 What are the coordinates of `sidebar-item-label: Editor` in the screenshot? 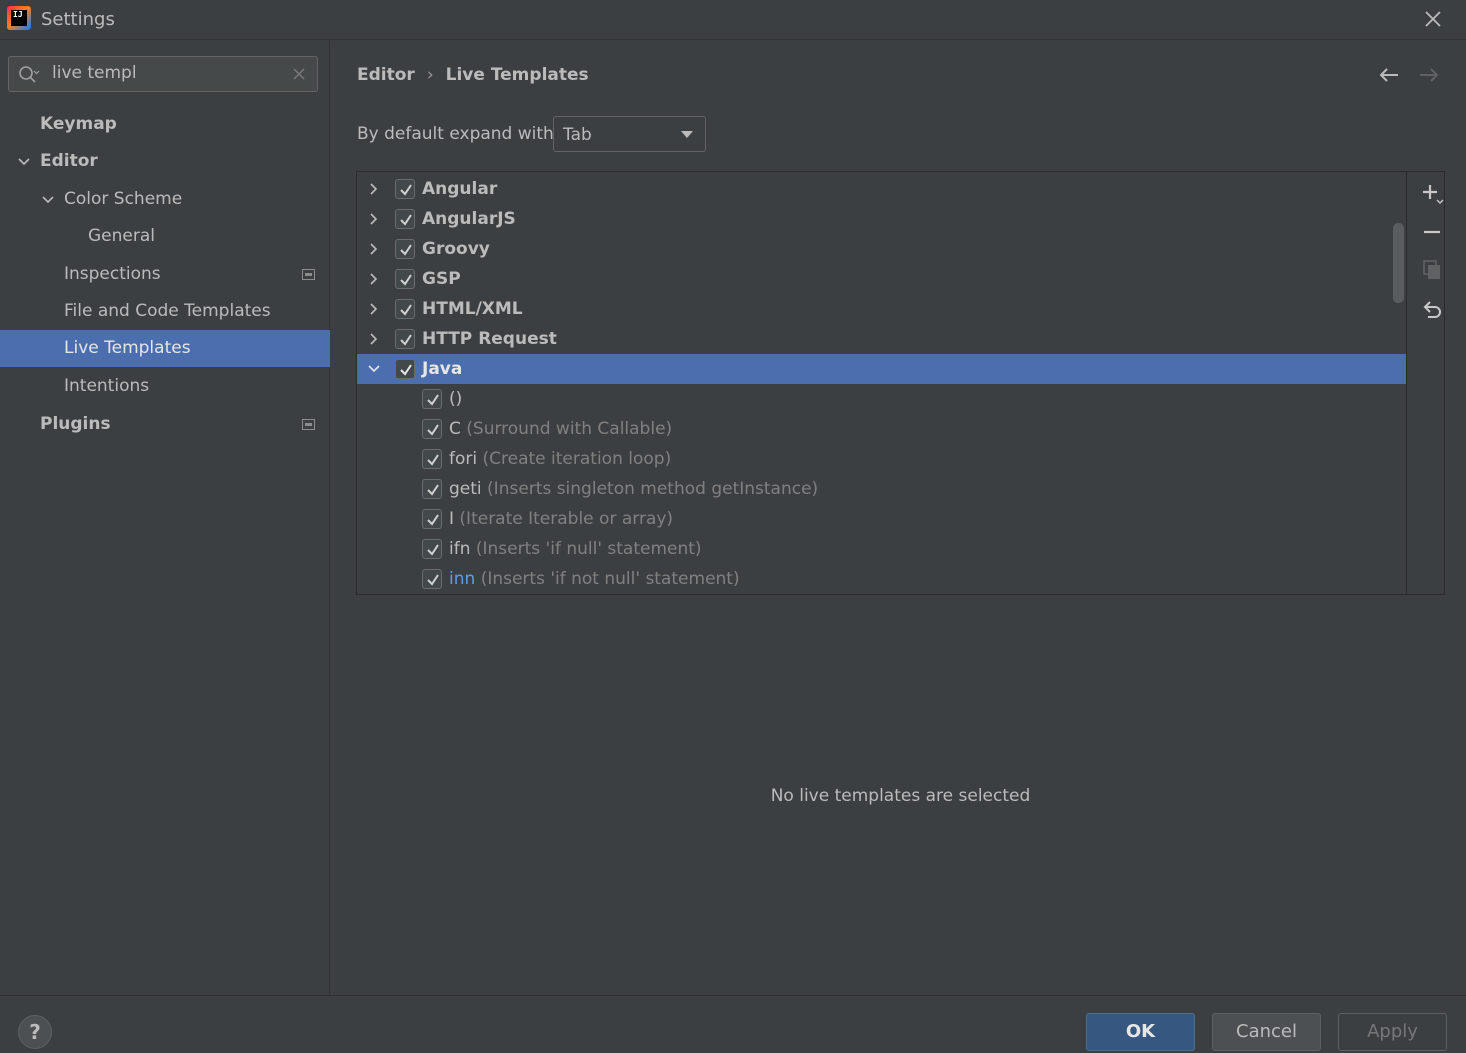 It's located at (69, 161).